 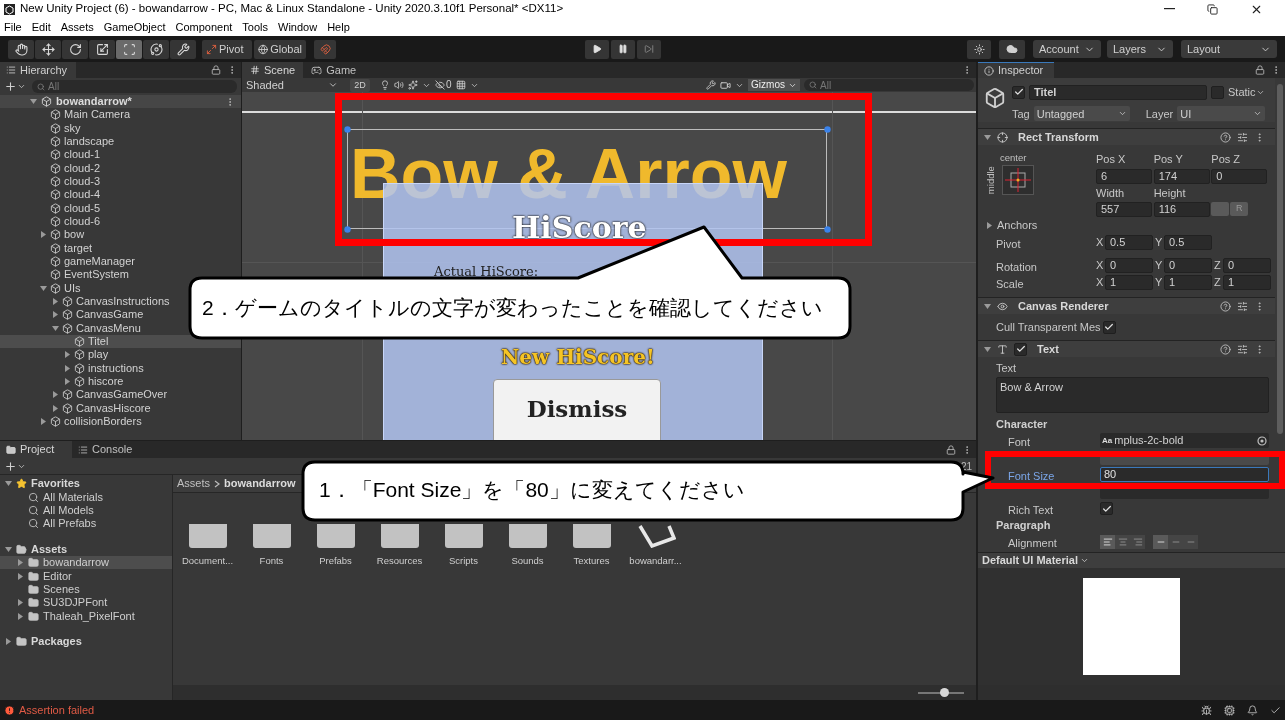 I want to click on layer-dropdown: UI, so click(x=1221, y=114).